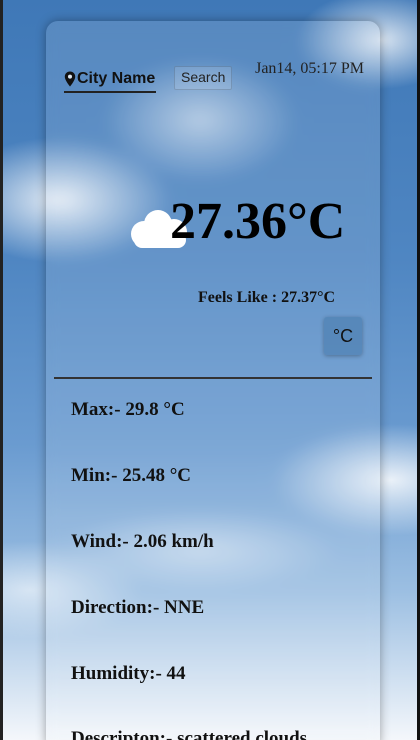 This screenshot has height=740, width=420. What do you see at coordinates (309, 68) in the screenshot?
I see `date-time: Jan14, 05:17 PM` at bounding box center [309, 68].